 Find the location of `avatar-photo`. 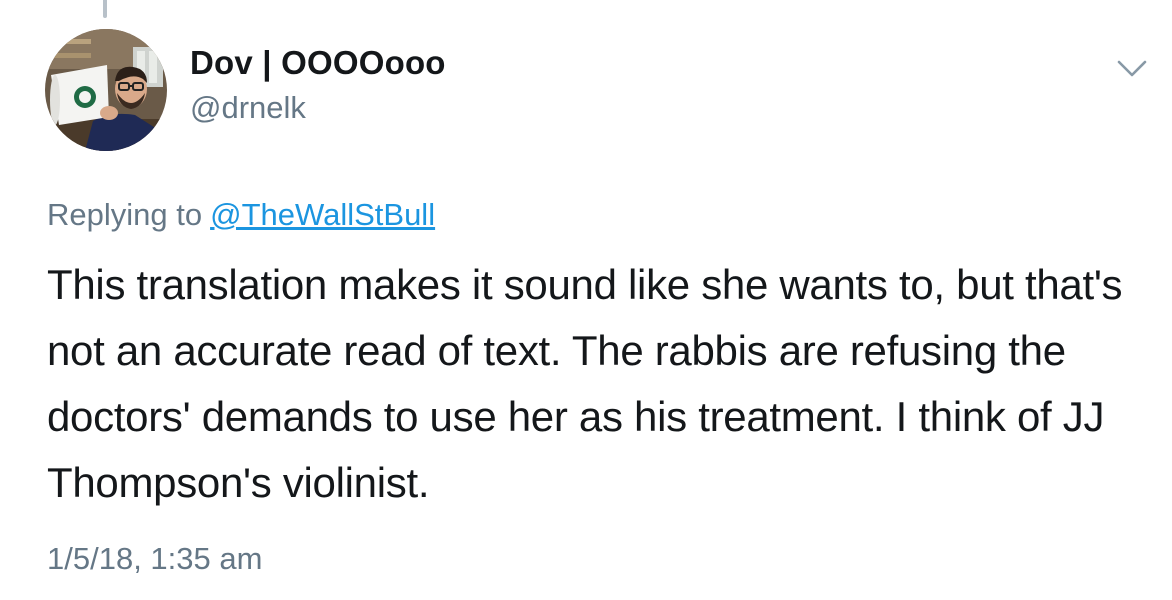

avatar-photo is located at coordinates (106, 90).